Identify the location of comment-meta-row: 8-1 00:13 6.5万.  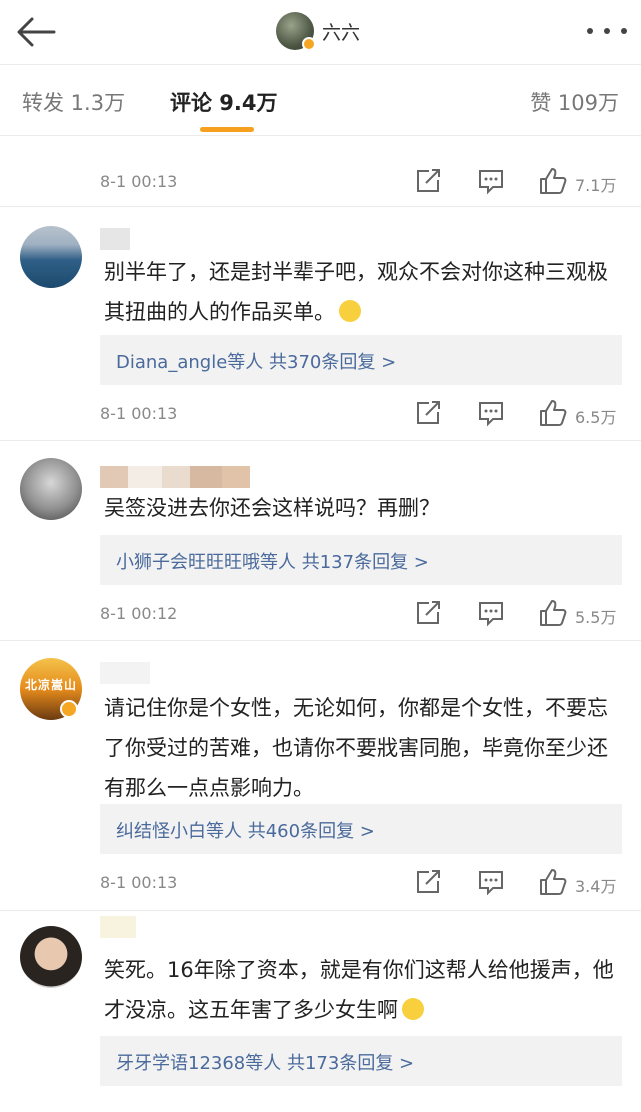
(320, 414).